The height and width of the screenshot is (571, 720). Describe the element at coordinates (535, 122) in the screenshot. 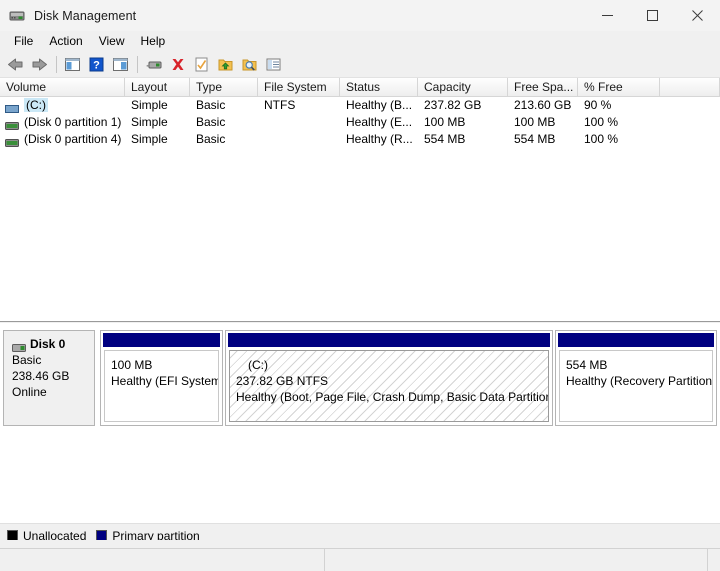

I see `cell-free-space: 100 MB` at that location.